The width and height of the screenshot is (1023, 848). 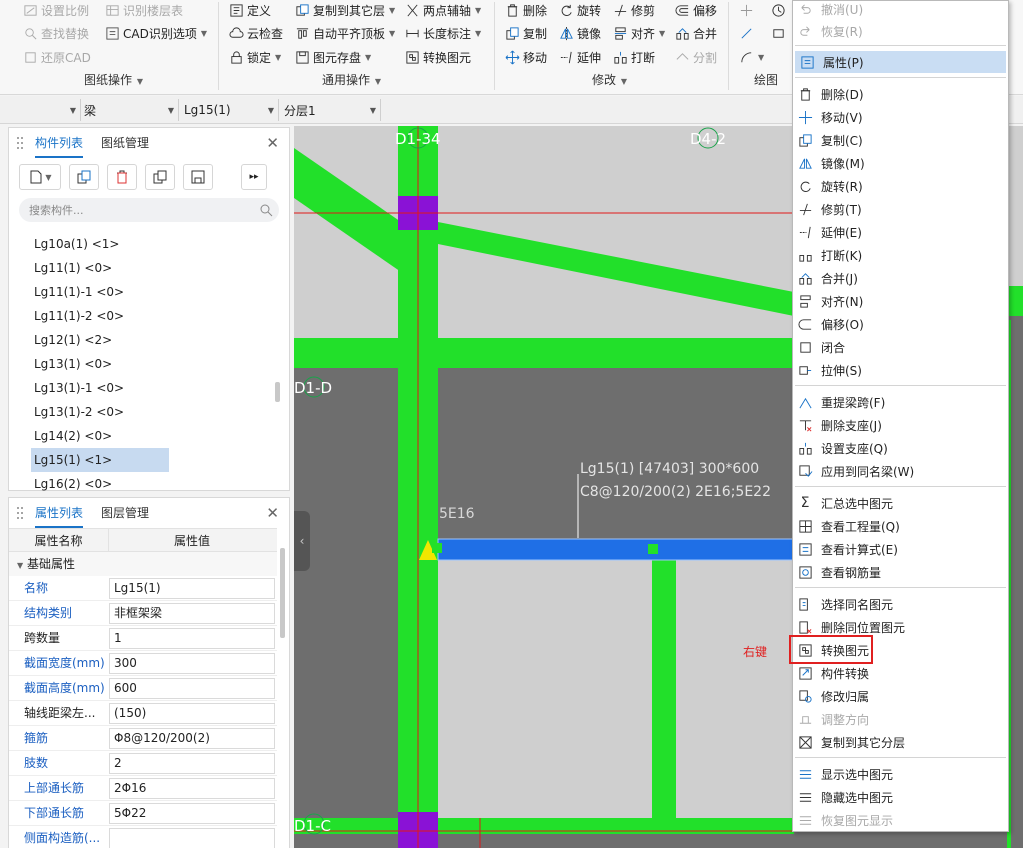 I want to click on property-value: 600, so click(x=192, y=688).